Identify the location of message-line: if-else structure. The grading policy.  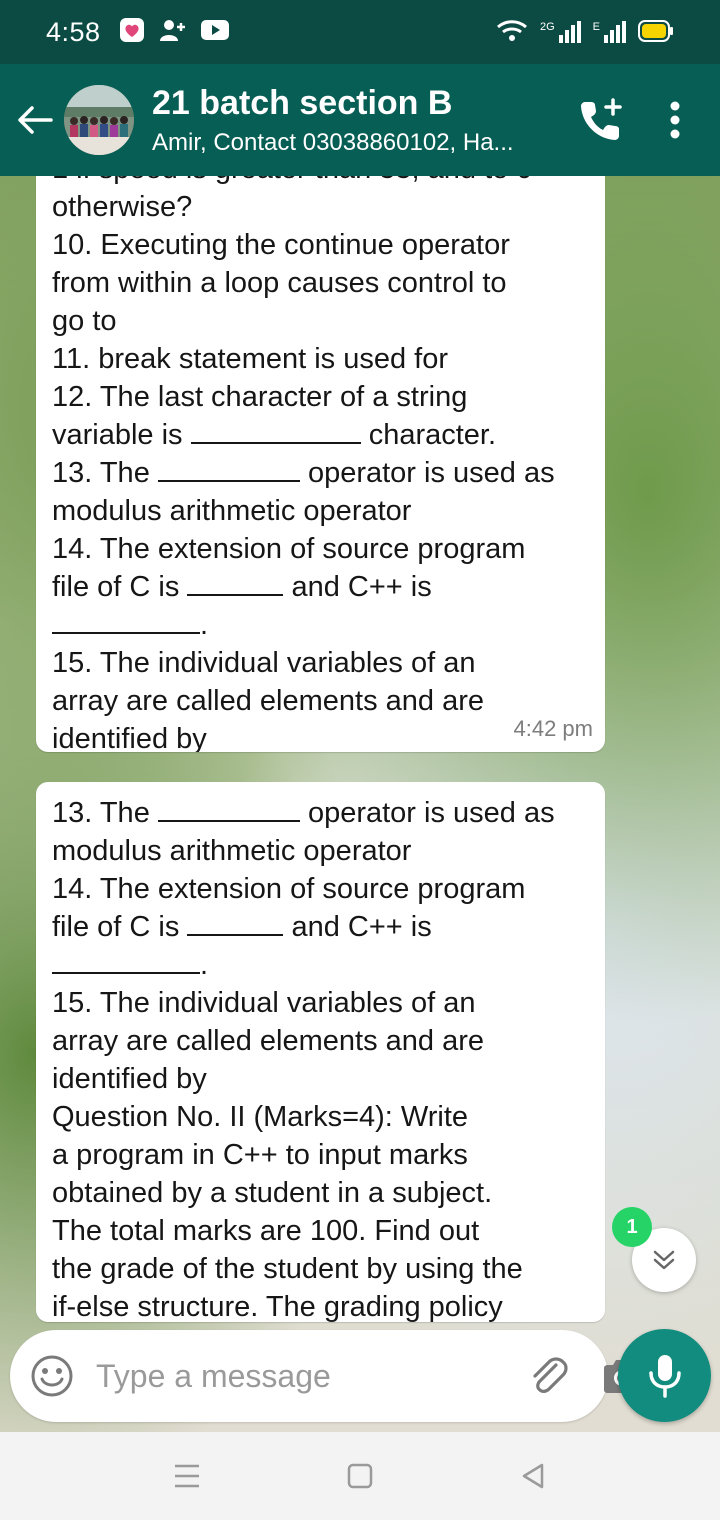
(277, 1306).